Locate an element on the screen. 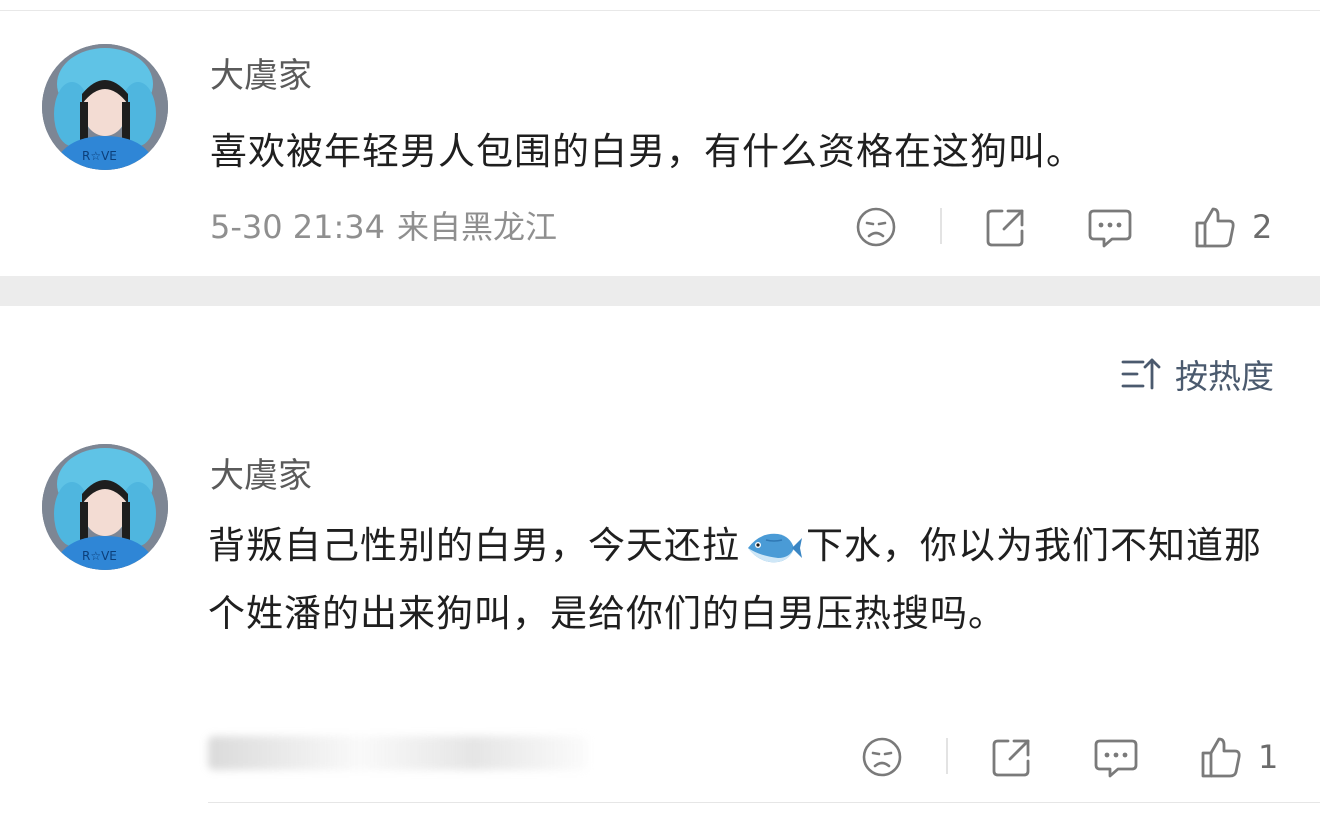  top-divider is located at coordinates (660, 10).